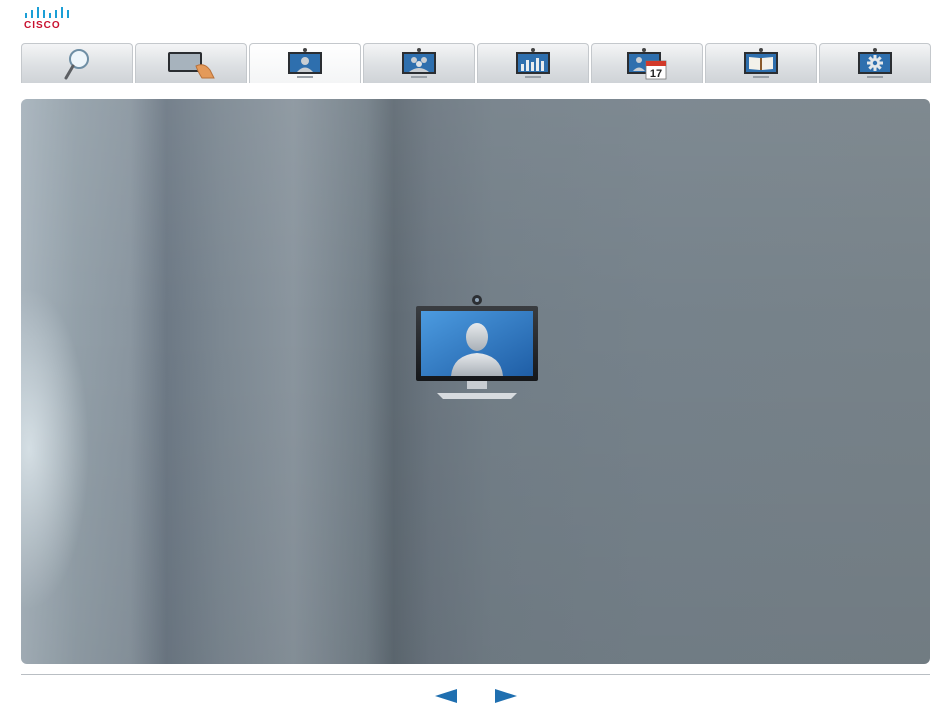 The image size is (950, 711). I want to click on calendar-icon: 17, so click(647, 63).